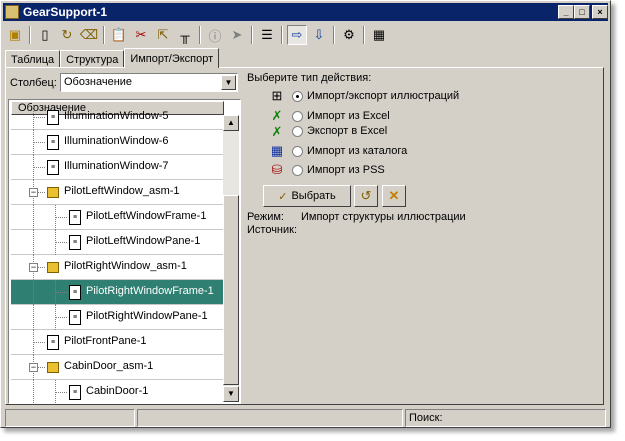 This screenshot has height=441, width=625. I want to click on tree-item-label: CabinDoor-1, so click(117, 391).